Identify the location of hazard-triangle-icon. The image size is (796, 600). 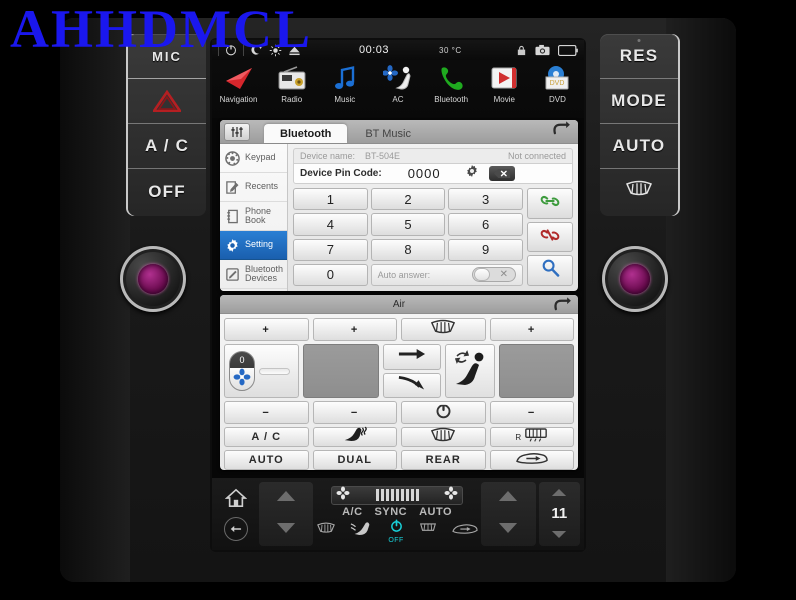
(167, 101).